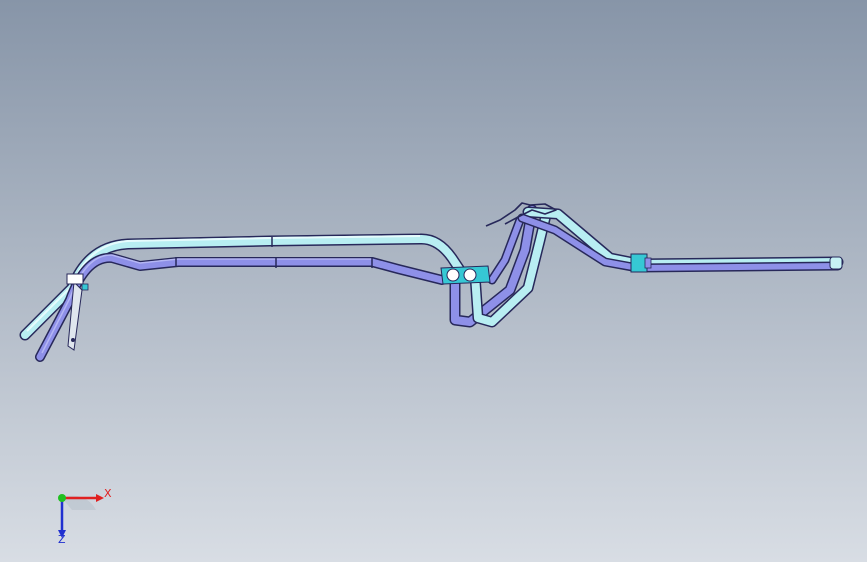 The image size is (867, 562). I want to click on axis-triad: X Z, so click(80, 515).